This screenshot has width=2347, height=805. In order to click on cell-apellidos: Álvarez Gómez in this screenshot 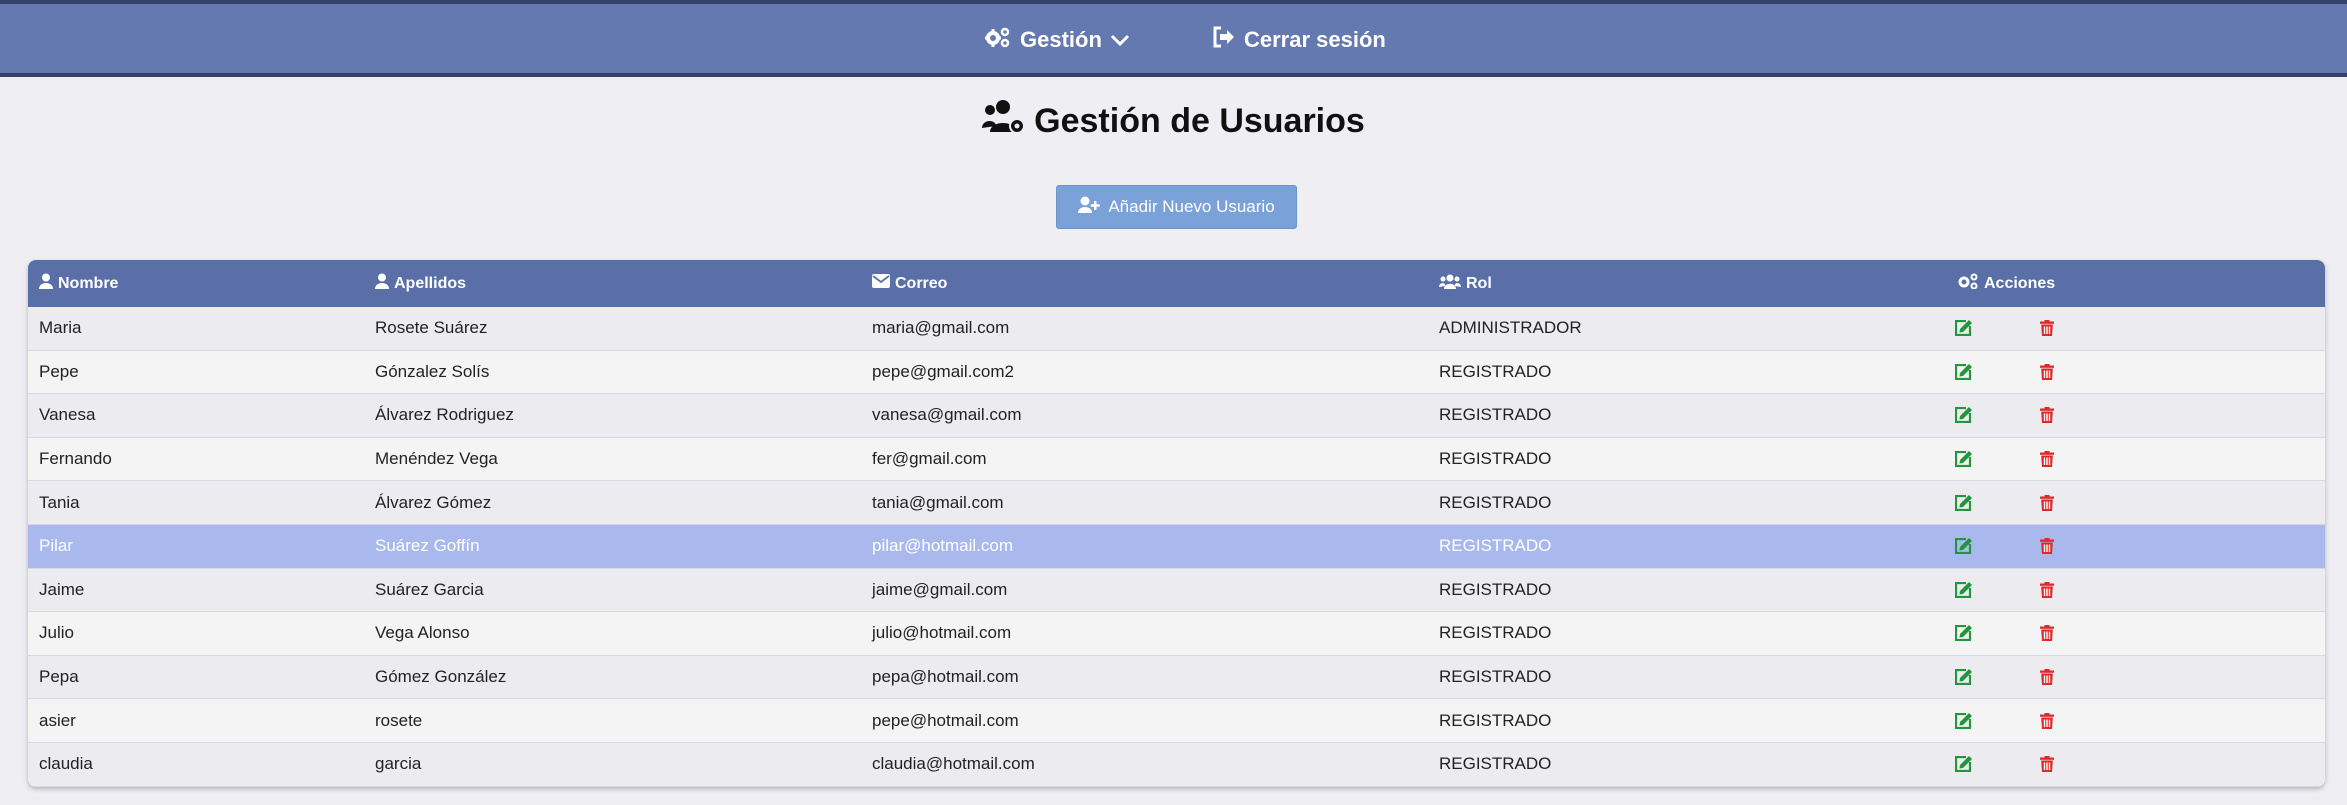, I will do `click(433, 502)`.